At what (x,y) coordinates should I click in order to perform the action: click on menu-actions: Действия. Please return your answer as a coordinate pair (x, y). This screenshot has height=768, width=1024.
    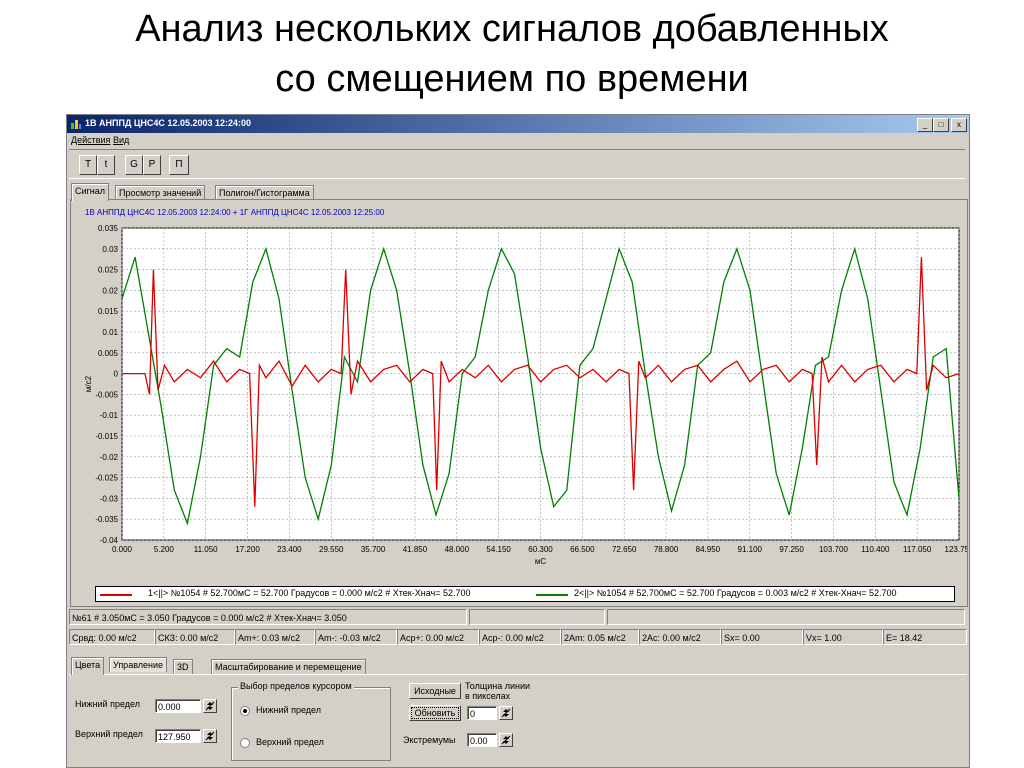
    Looking at the image, I should click on (90, 140).